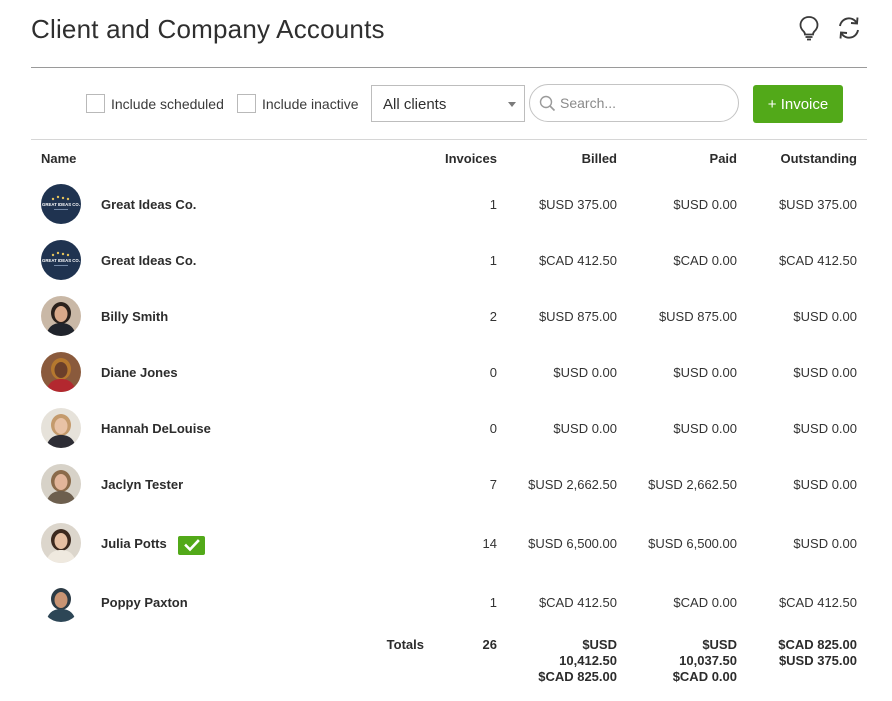  What do you see at coordinates (817, 644) in the screenshot?
I see `totals-outstanding-line: $CAD 825.00` at bounding box center [817, 644].